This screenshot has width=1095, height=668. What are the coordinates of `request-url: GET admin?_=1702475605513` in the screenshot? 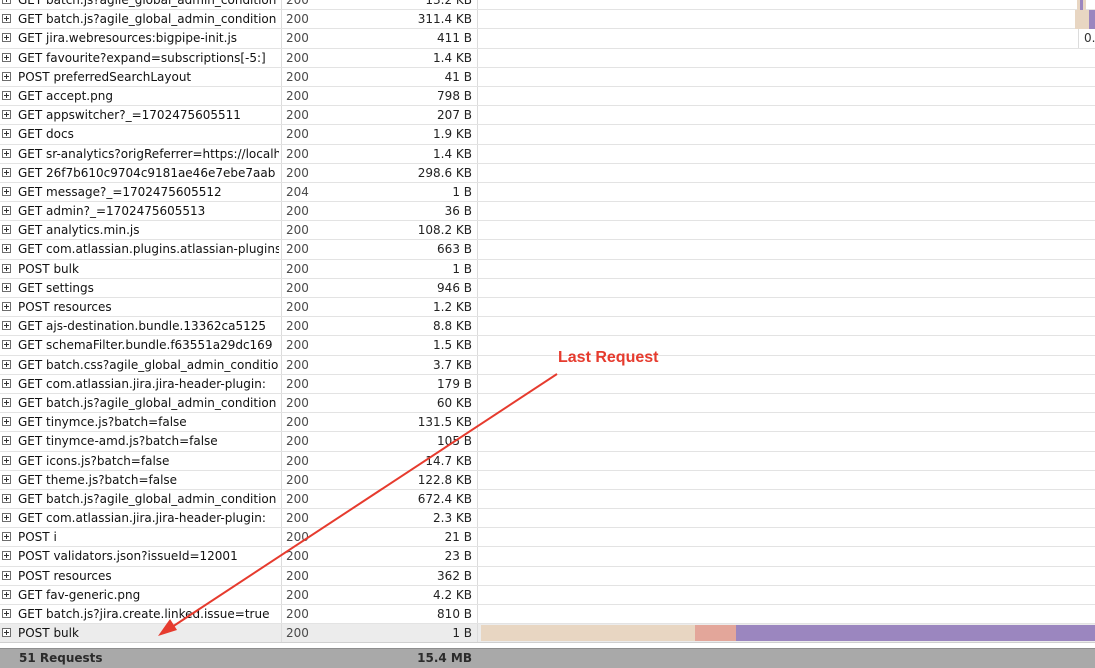 It's located at (112, 211).